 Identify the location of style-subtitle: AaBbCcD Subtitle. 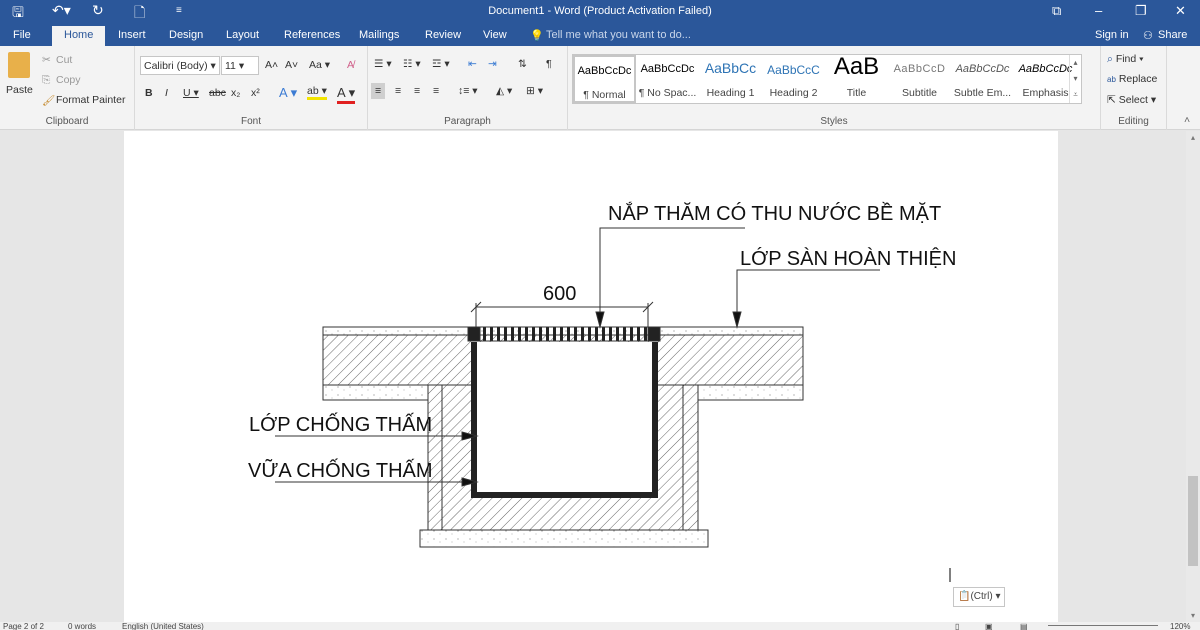
(919, 79).